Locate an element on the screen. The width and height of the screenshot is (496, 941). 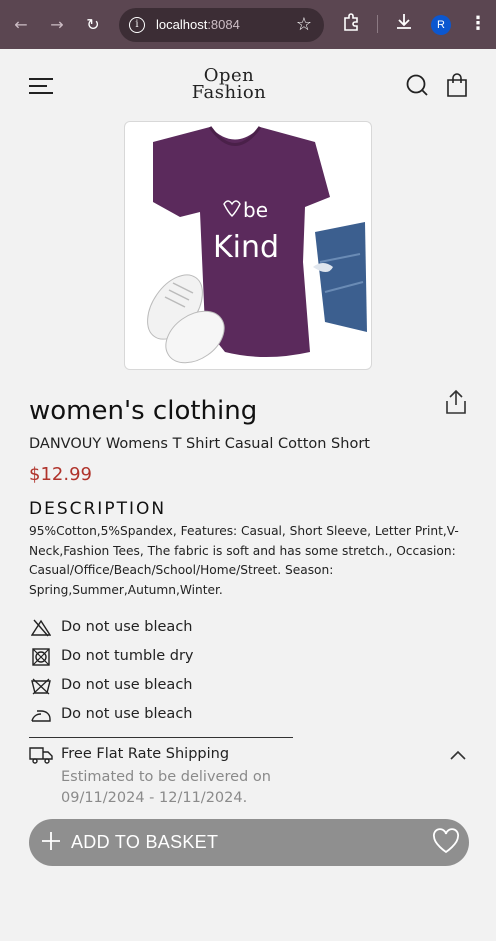
chevron-up-icon is located at coordinates (458, 755).